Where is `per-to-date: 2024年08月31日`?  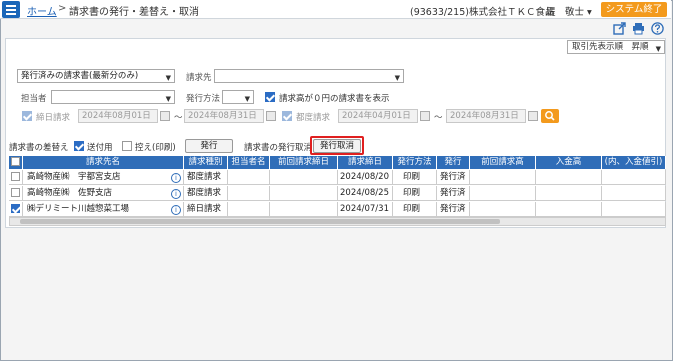
per-to-date: 2024年08月31日 is located at coordinates (486, 116).